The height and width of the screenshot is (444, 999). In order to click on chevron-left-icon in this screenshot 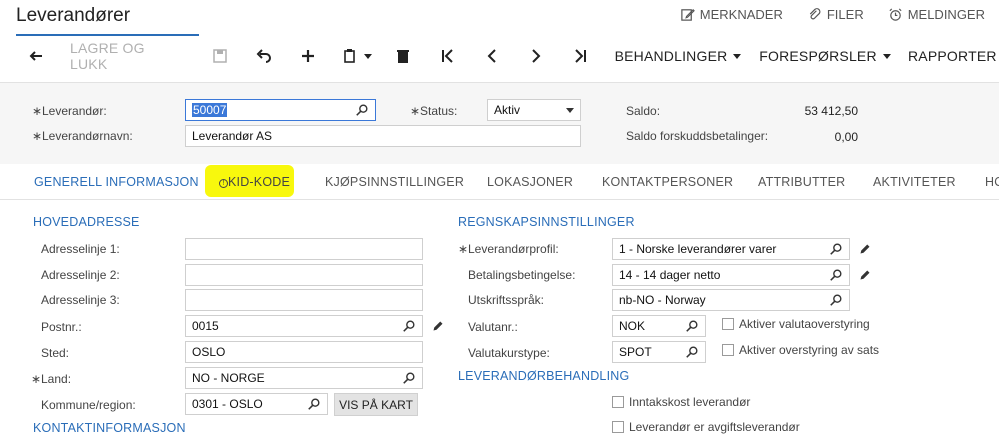, I will do `click(491, 56)`.